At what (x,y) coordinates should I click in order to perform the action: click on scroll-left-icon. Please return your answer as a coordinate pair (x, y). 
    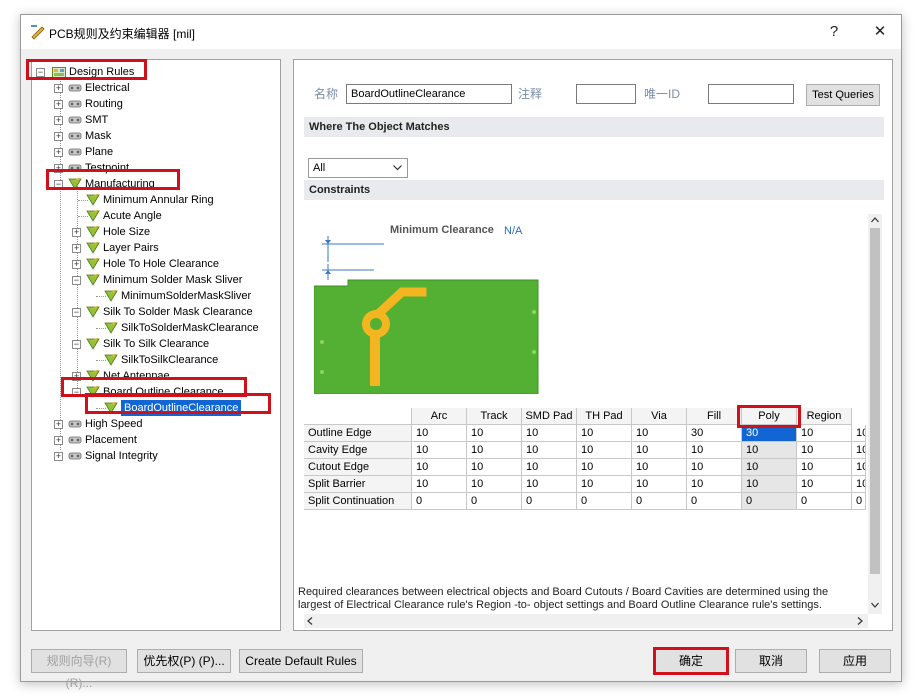
    Looking at the image, I should click on (310, 621).